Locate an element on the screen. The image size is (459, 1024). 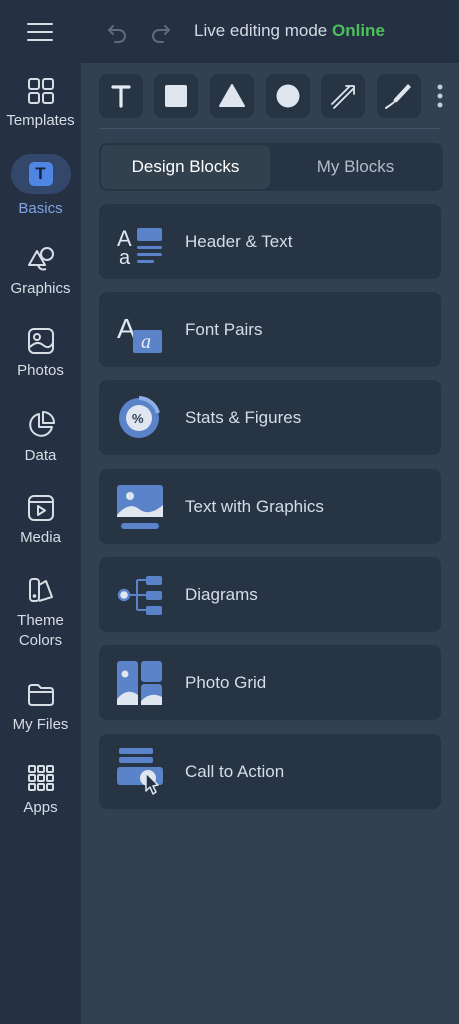
photos-icon is located at coordinates (40, 341).